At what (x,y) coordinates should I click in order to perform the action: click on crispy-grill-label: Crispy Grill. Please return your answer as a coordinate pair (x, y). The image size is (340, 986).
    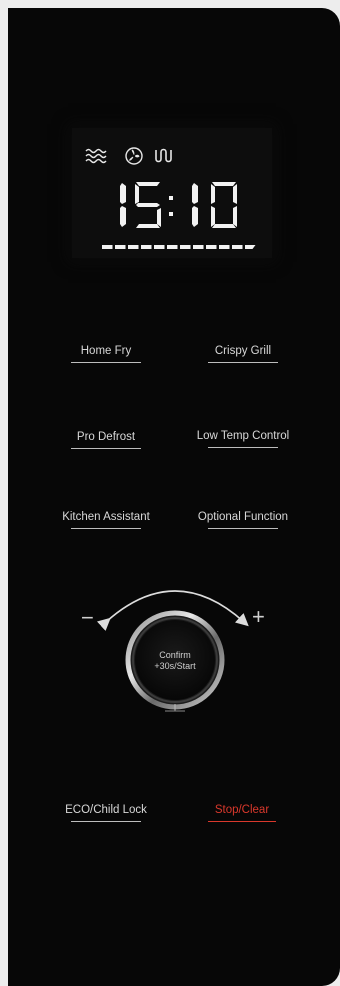
    Looking at the image, I should click on (243, 351).